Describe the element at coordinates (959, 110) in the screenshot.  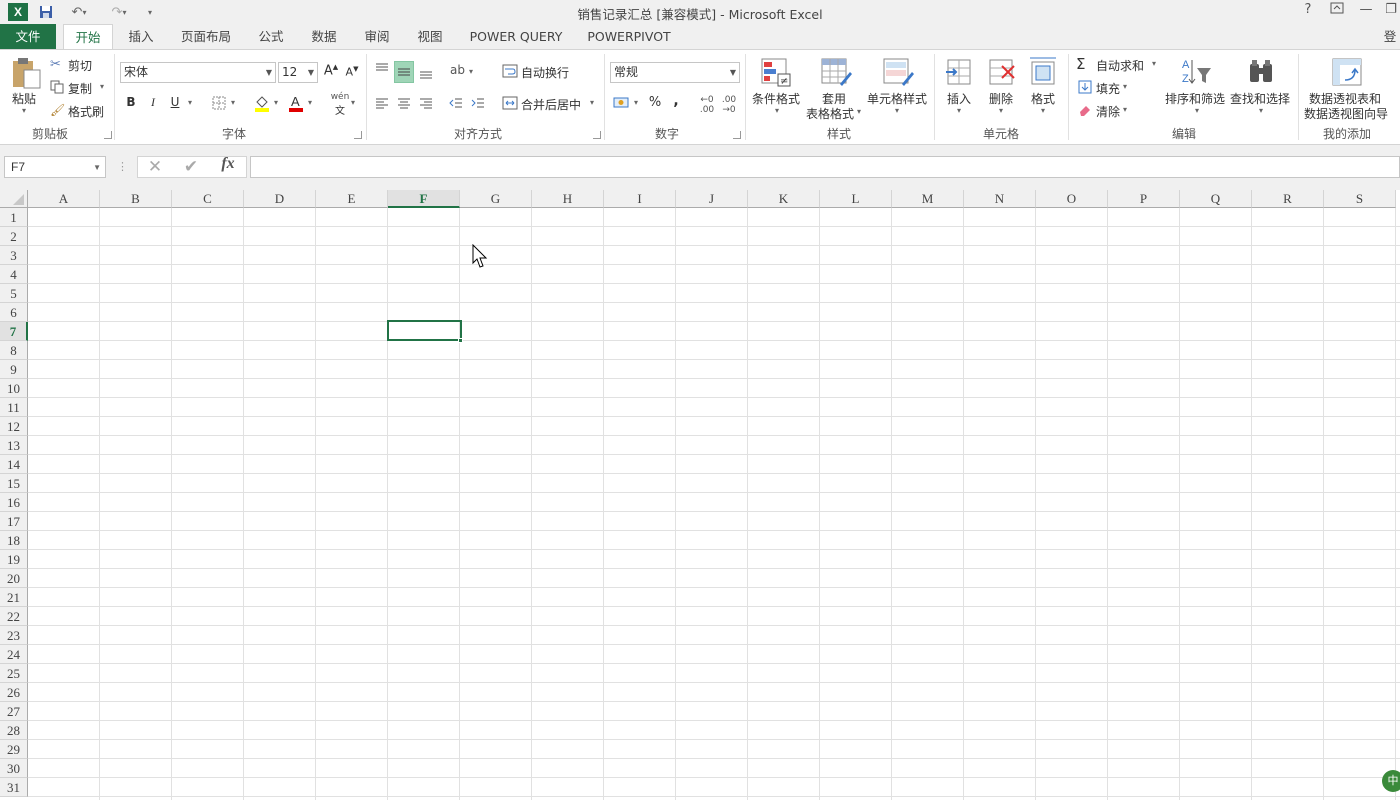
I see `insert-dropdown-icon: ▾` at that location.